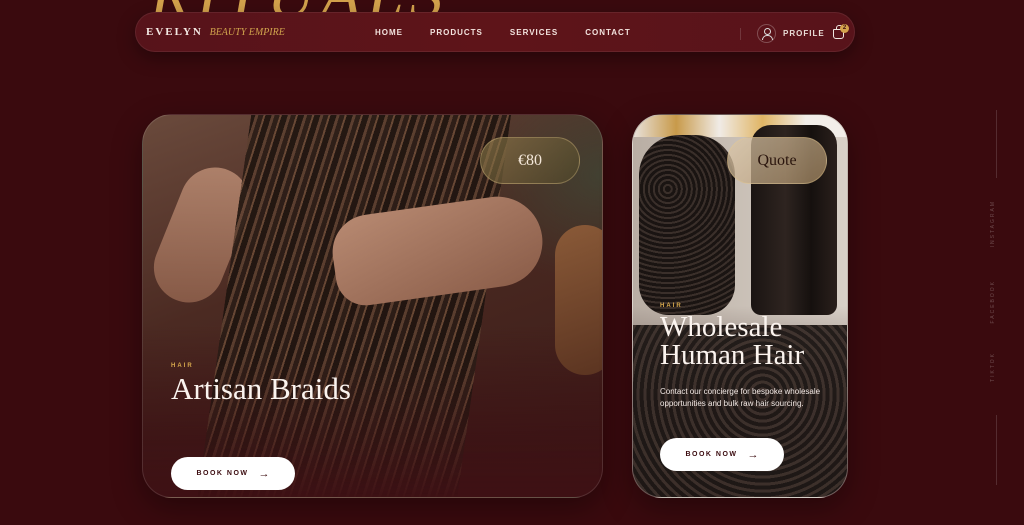 This screenshot has height=525, width=1024. Describe the element at coordinates (740, 34) in the screenshot. I see `nav-divider` at that location.